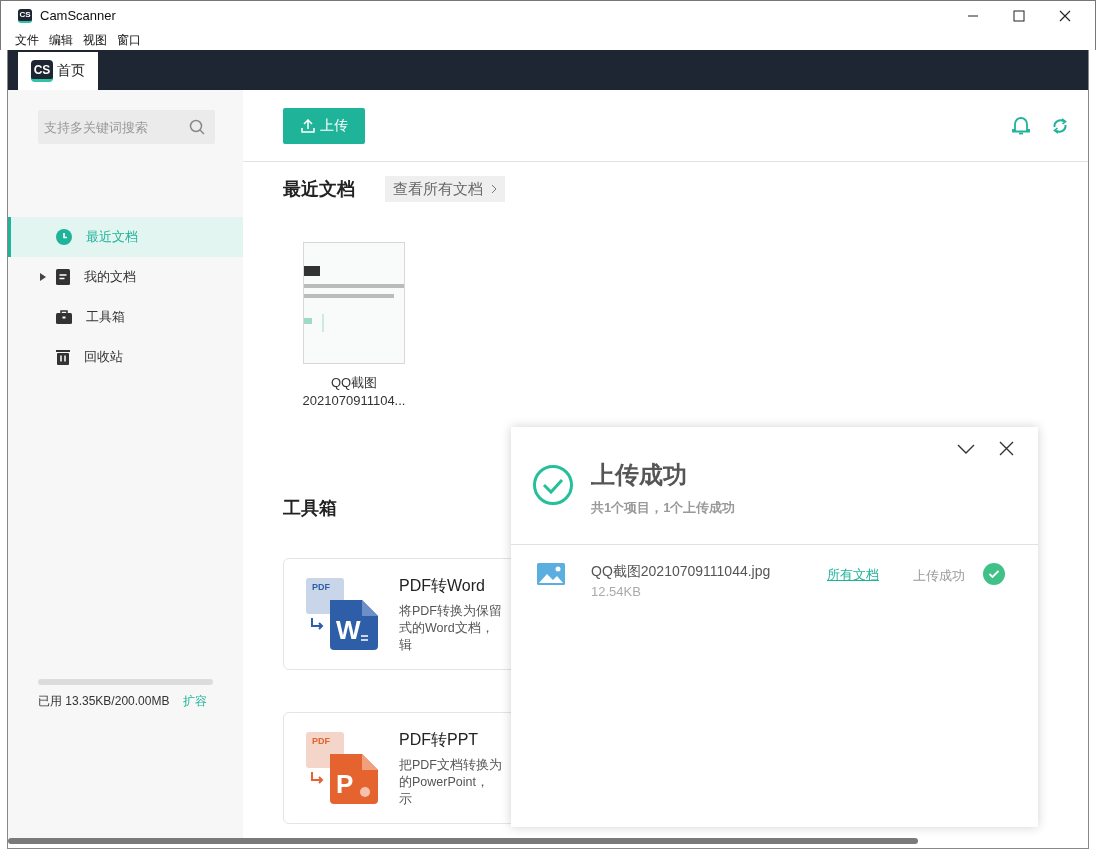  I want to click on menu-item: 编辑, so click(61, 40).